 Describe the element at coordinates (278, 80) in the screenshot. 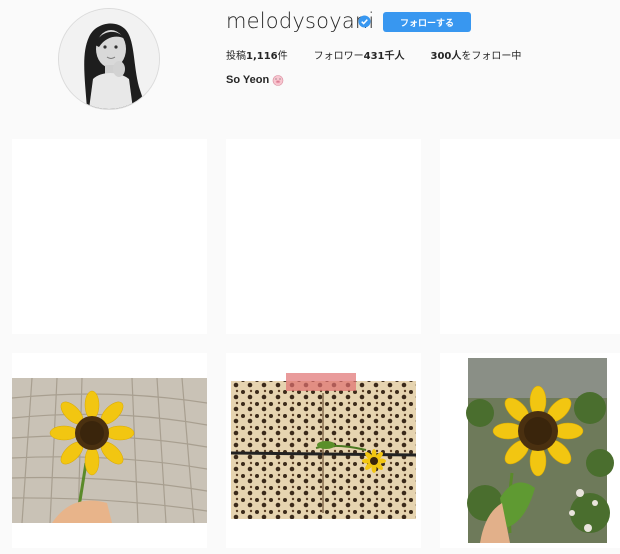

I see `pig-face-emoji-icon` at that location.